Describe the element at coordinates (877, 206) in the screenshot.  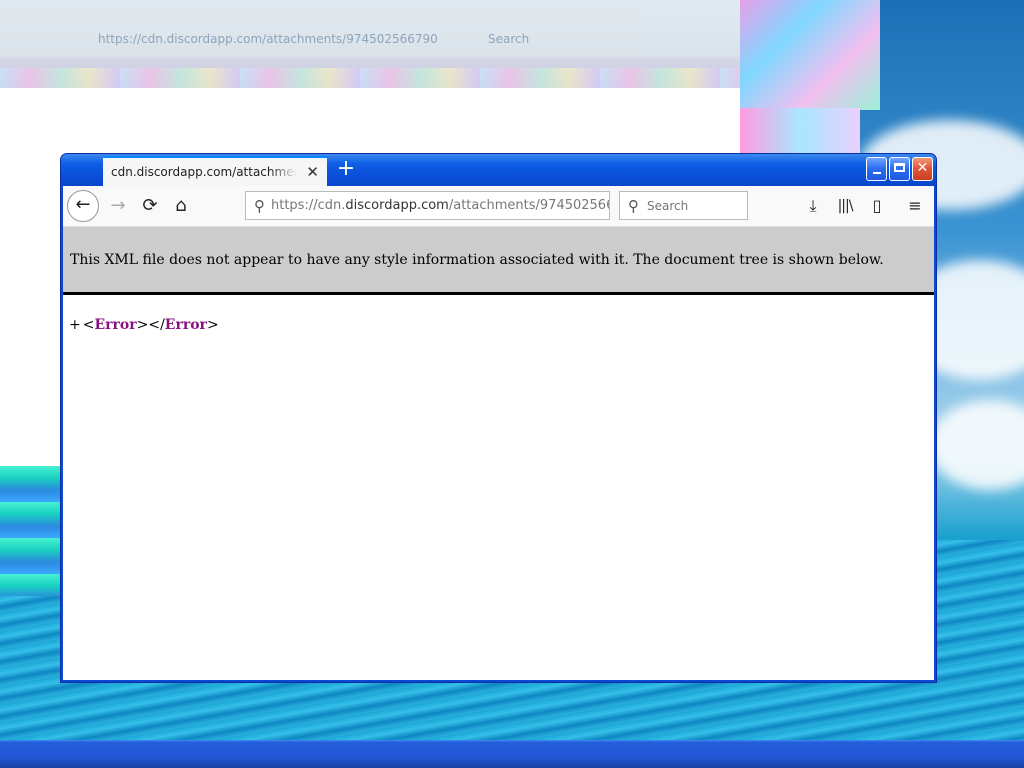
I see `sidebar-icon: ▯` at that location.